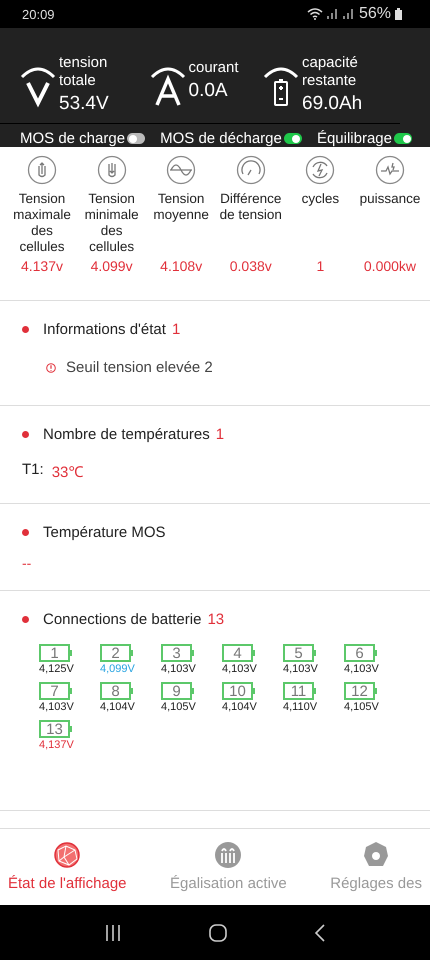  What do you see at coordinates (84, 104) in the screenshot?
I see `metric-value: 53.4V` at bounding box center [84, 104].